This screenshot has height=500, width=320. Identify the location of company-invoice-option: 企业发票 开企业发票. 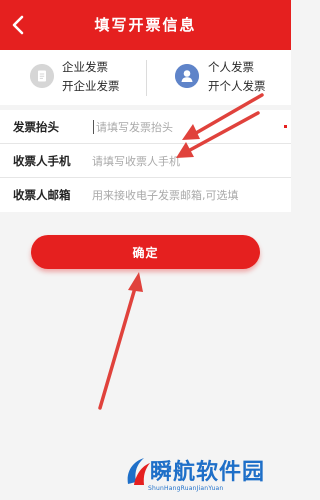
(73, 77).